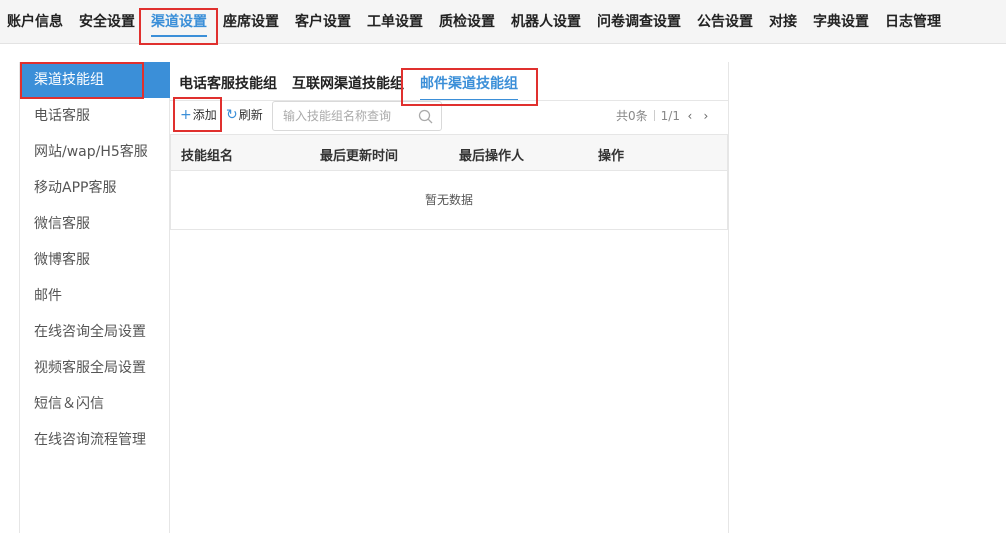 Image resolution: width=1006 pixels, height=533 pixels. Describe the element at coordinates (207, 156) in the screenshot. I see `column-header-skill-group-name: 技能组名` at that location.